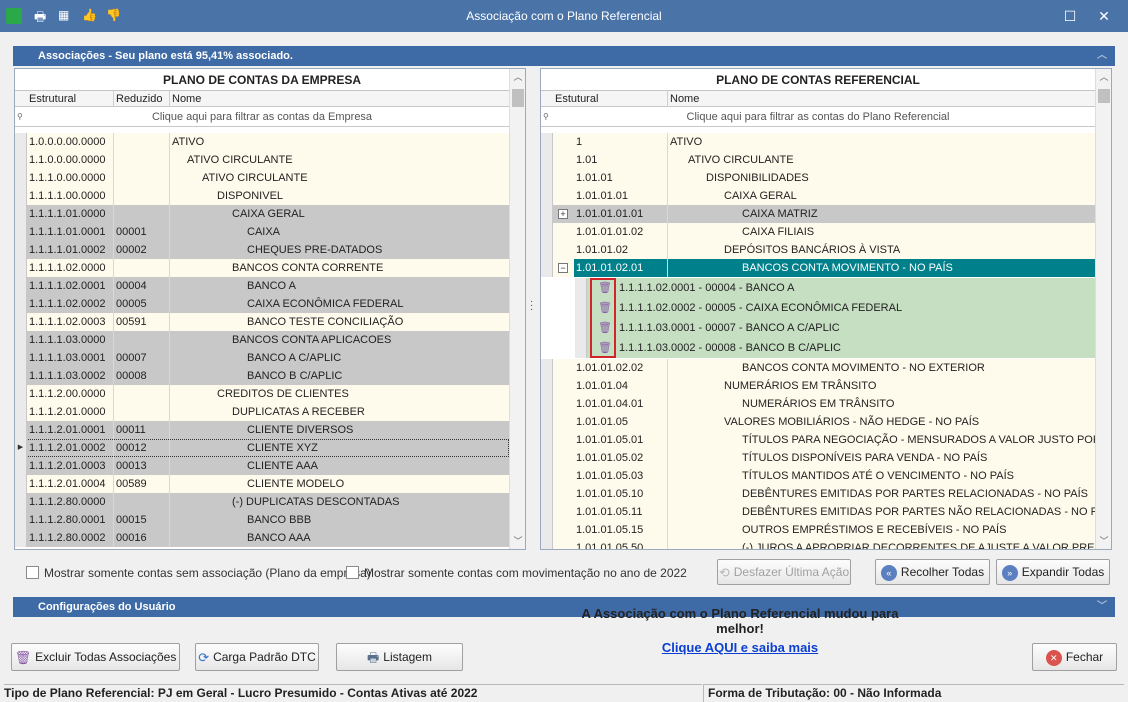 This screenshot has height=702, width=1128. Describe the element at coordinates (262, 250) in the screenshot. I see `company-account-row: 1.1.1.1.01.0002 00002 CHEQUES PRE-DATADOS` at that location.